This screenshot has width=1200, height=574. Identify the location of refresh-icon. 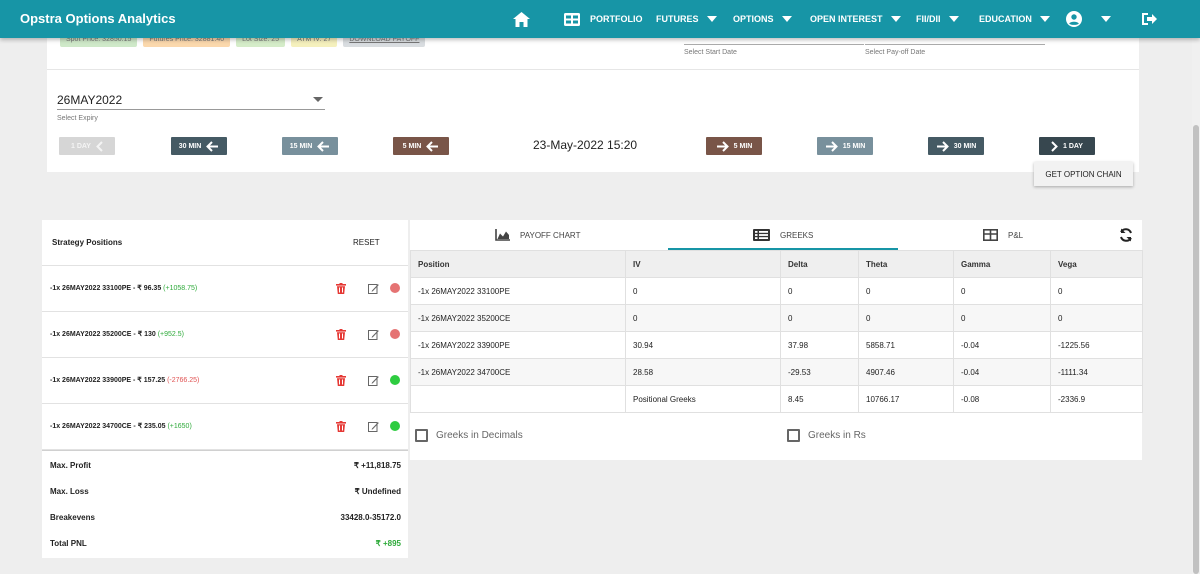
(1126, 235).